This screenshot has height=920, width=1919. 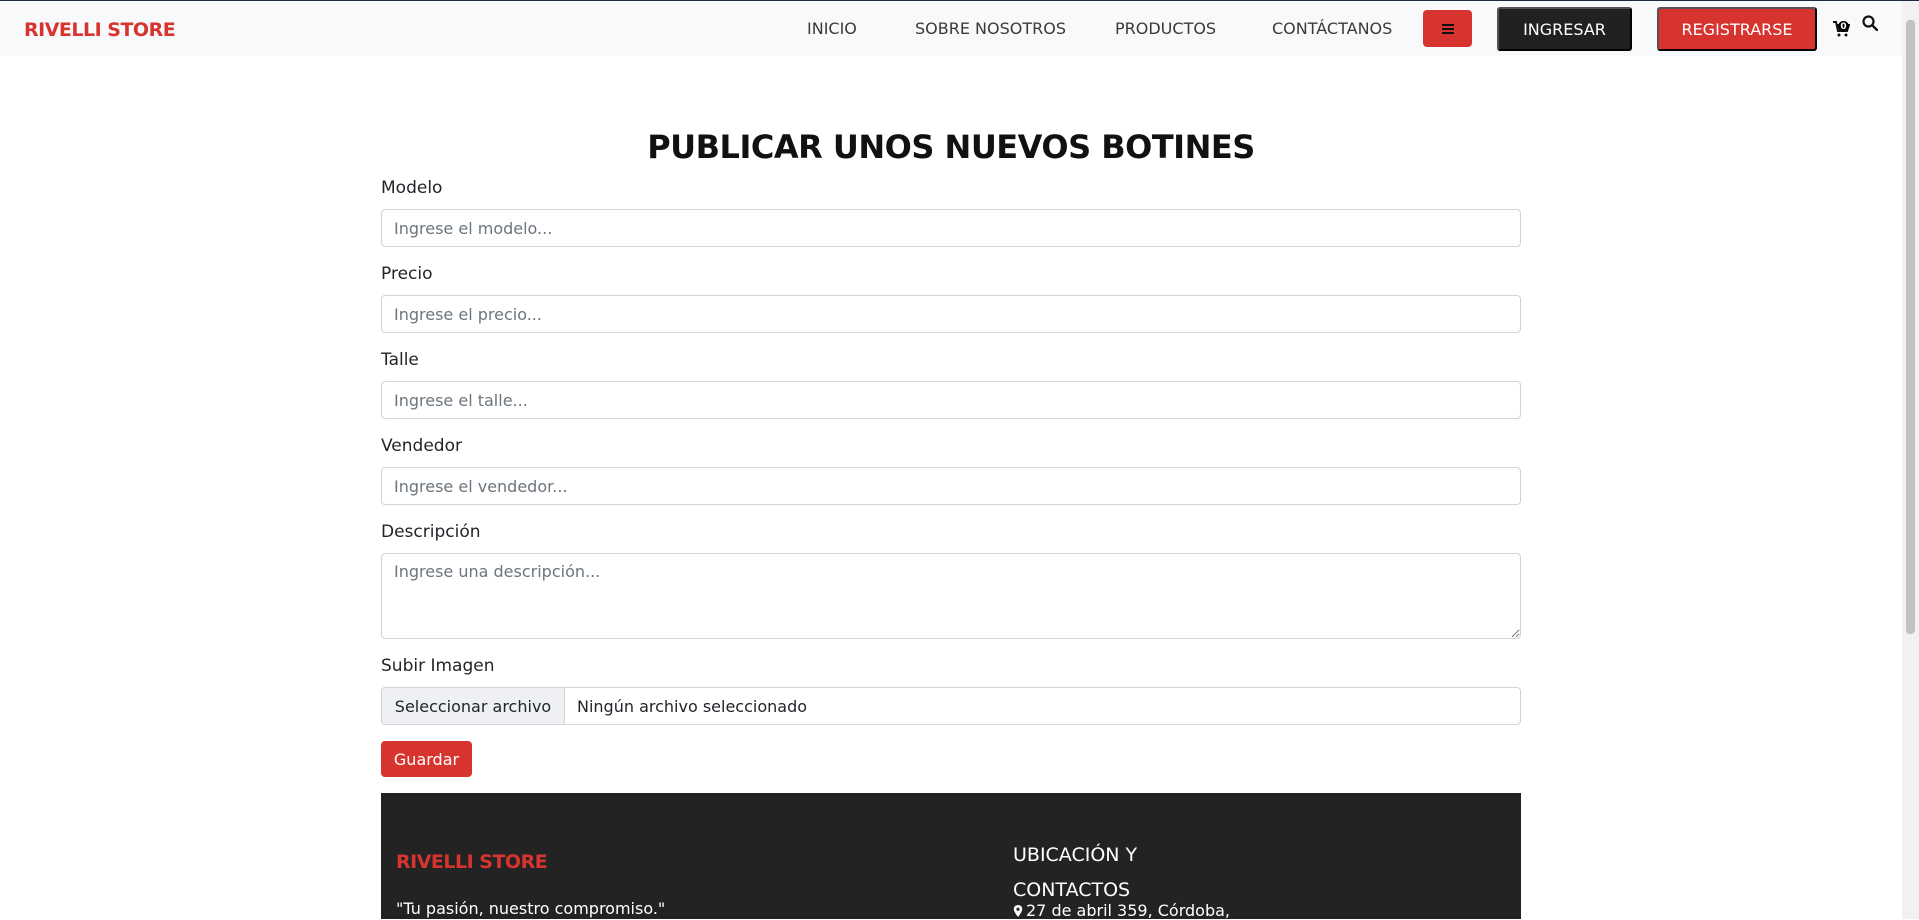 I want to click on page-title: PUBLICAR UNOS NUEVOS BOTINES, so click(x=951, y=147).